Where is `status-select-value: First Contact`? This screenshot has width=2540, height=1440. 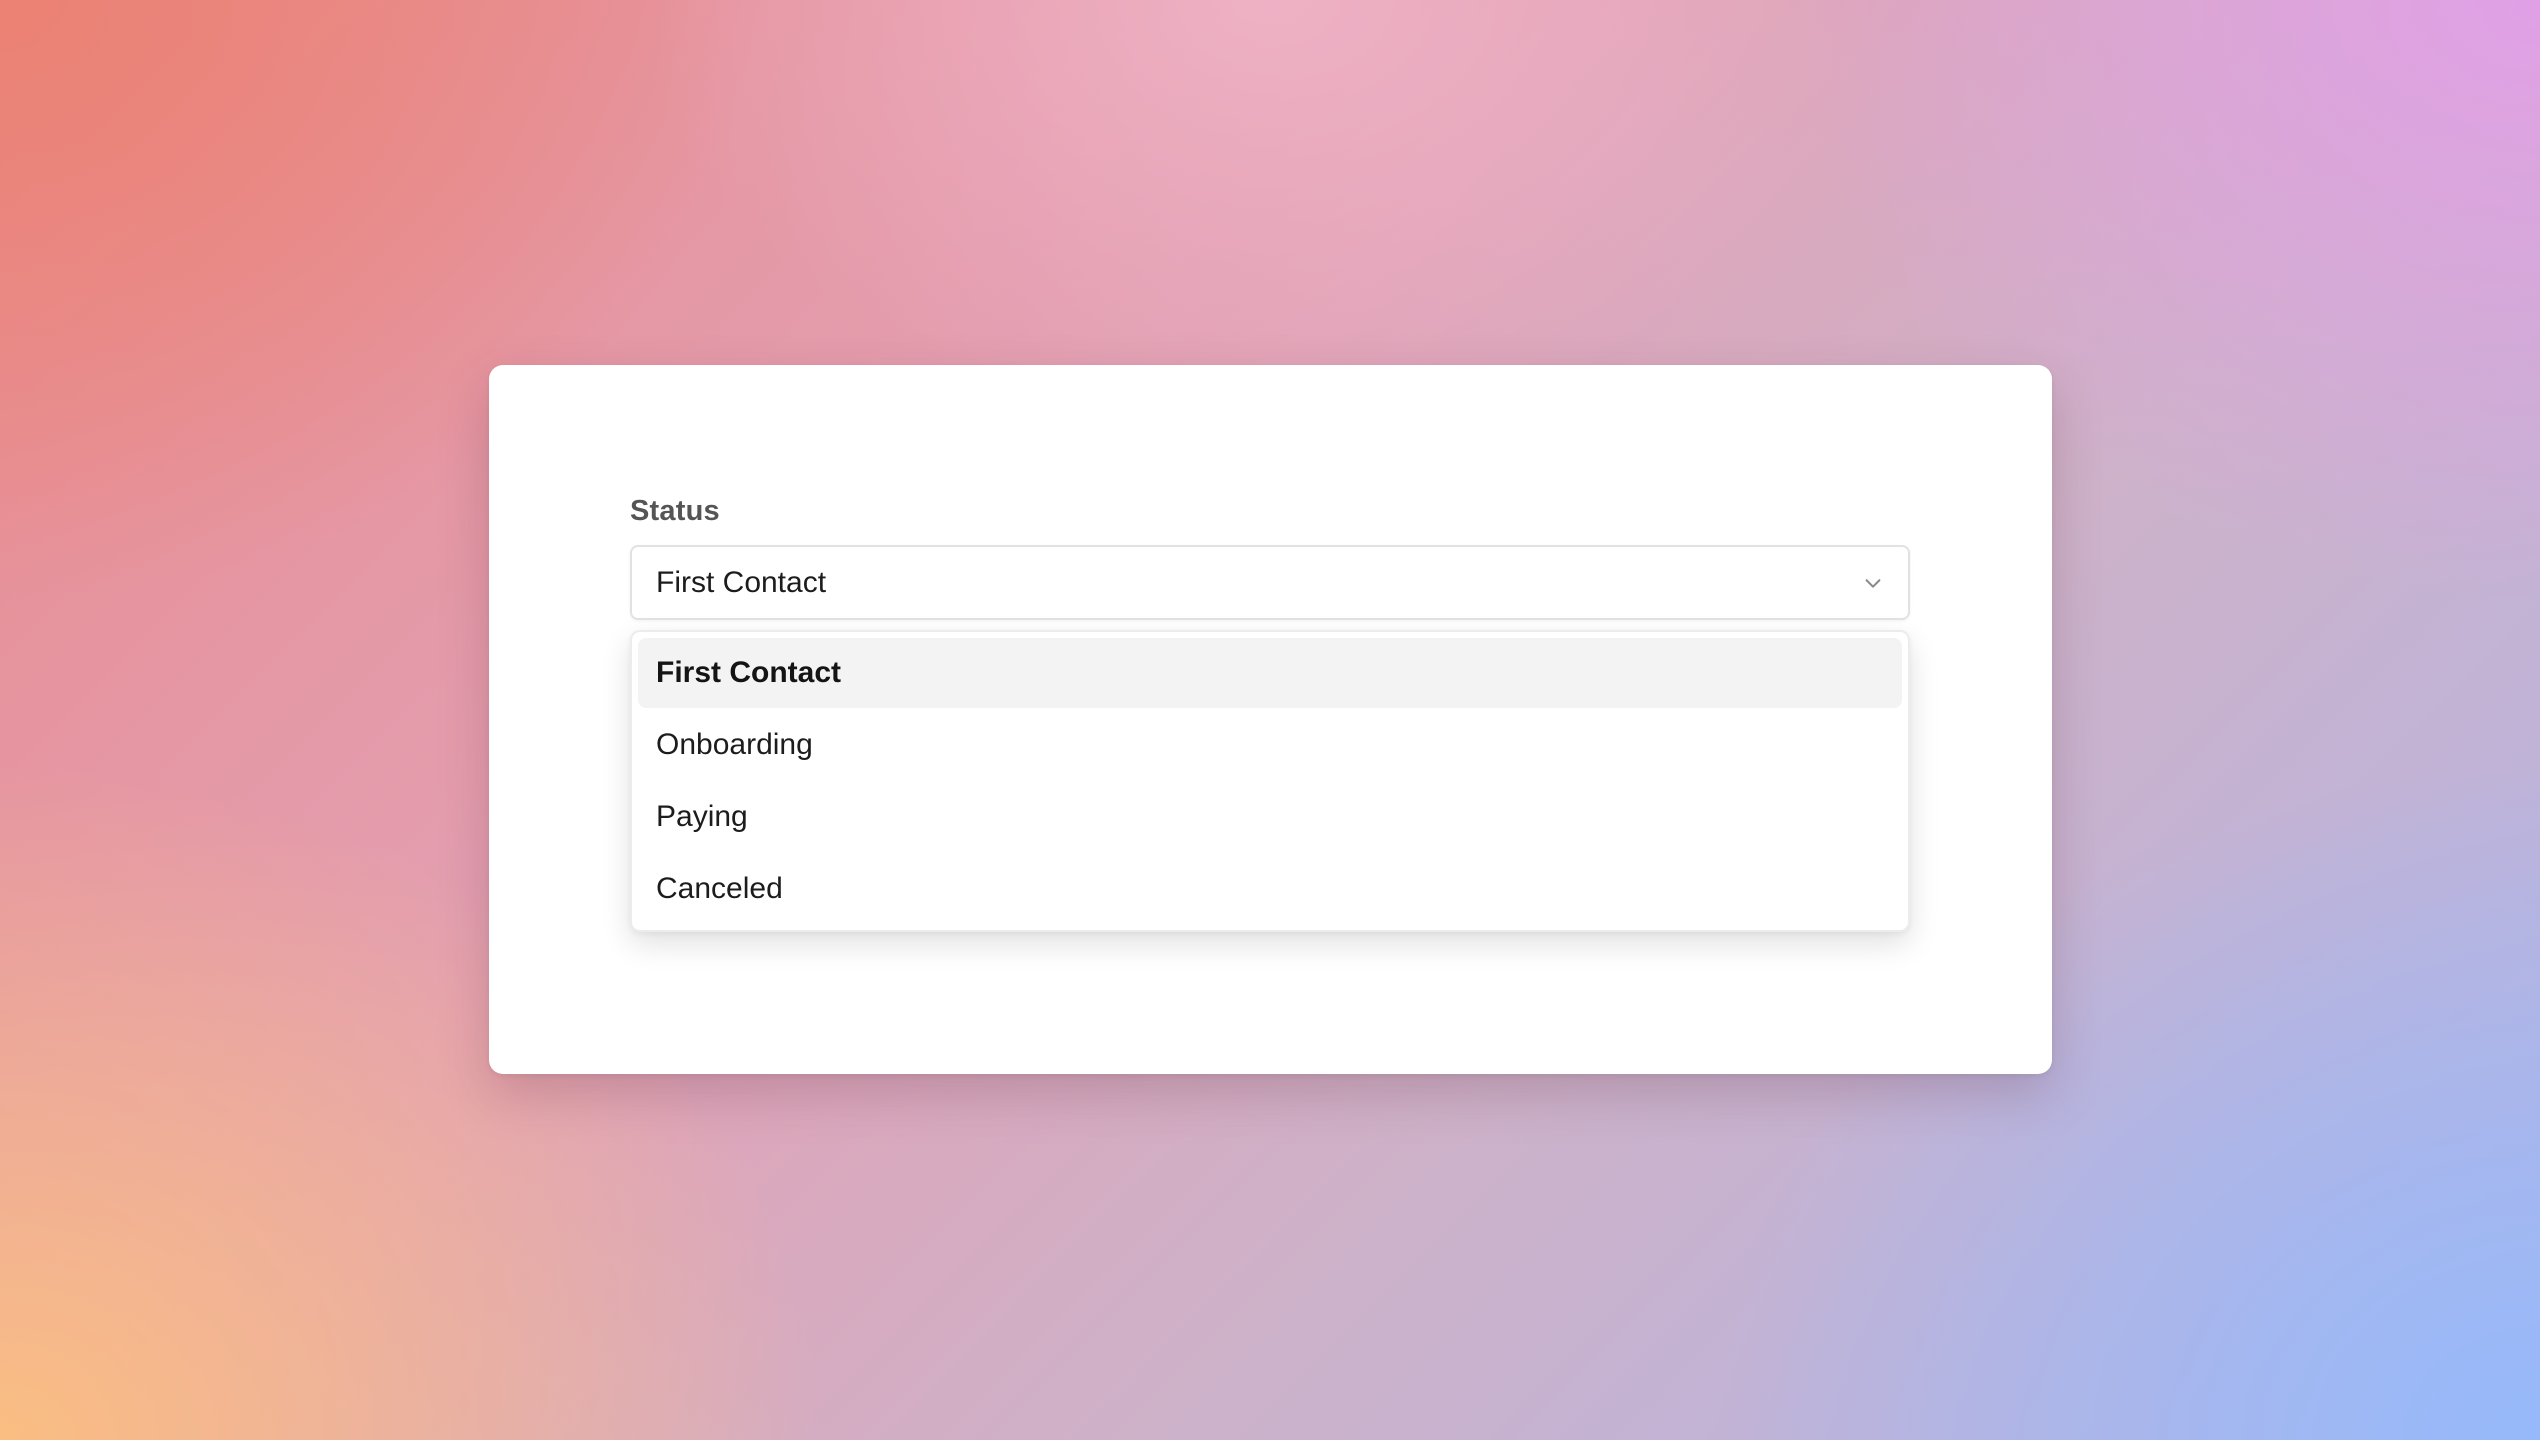
status-select-value: First Contact is located at coordinates (741, 582).